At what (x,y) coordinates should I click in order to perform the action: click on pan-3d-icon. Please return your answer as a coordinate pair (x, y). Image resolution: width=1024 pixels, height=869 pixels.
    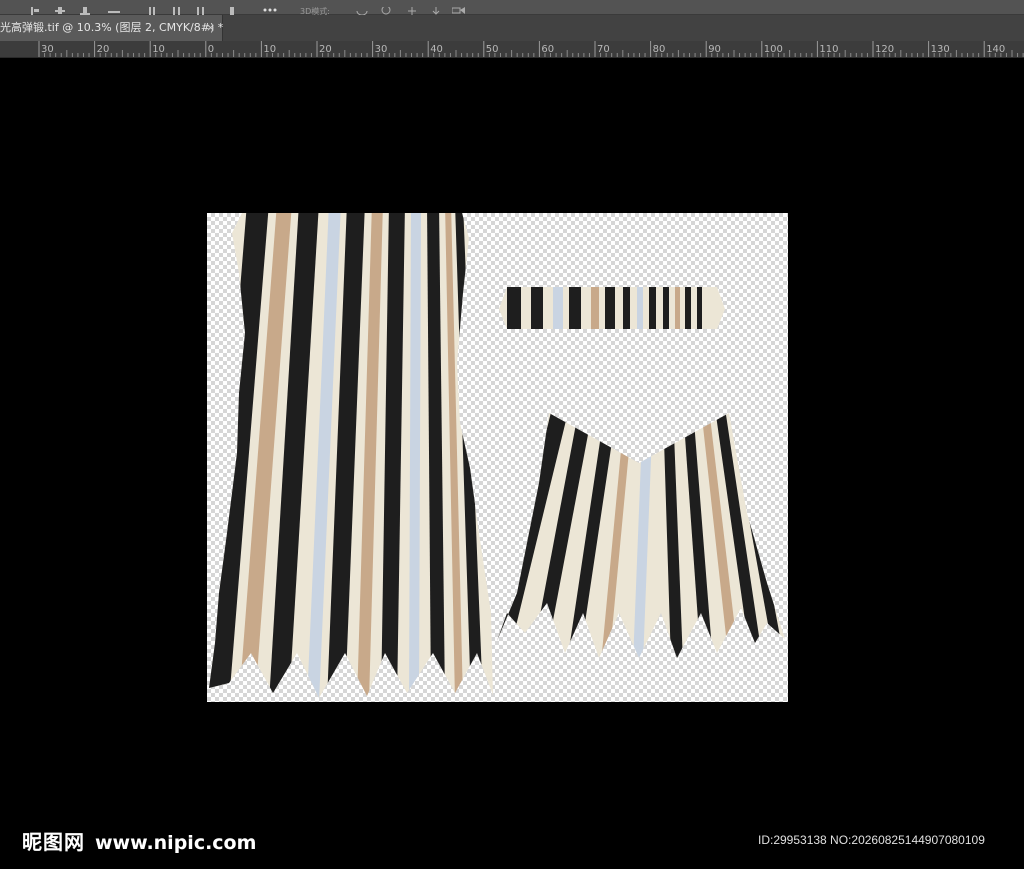
    Looking at the image, I should click on (385, 7).